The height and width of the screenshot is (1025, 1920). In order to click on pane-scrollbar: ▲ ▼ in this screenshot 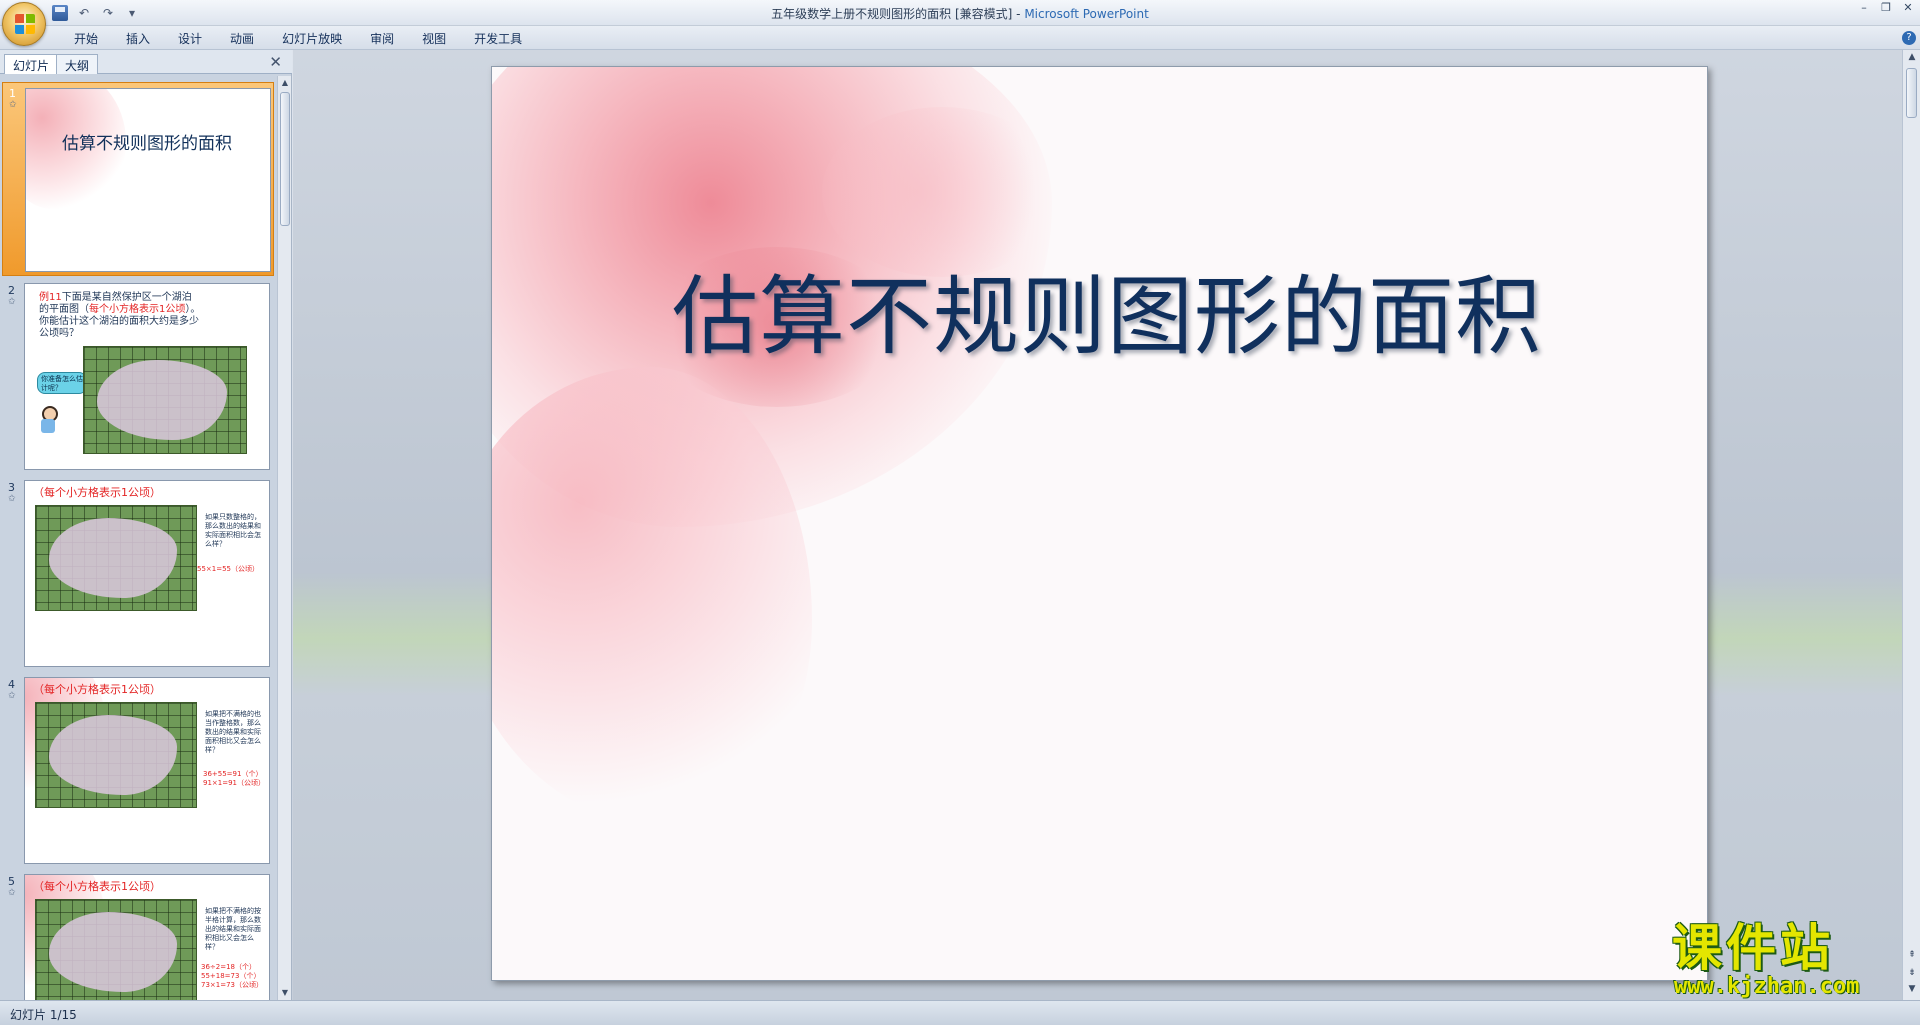, I will do `click(284, 538)`.